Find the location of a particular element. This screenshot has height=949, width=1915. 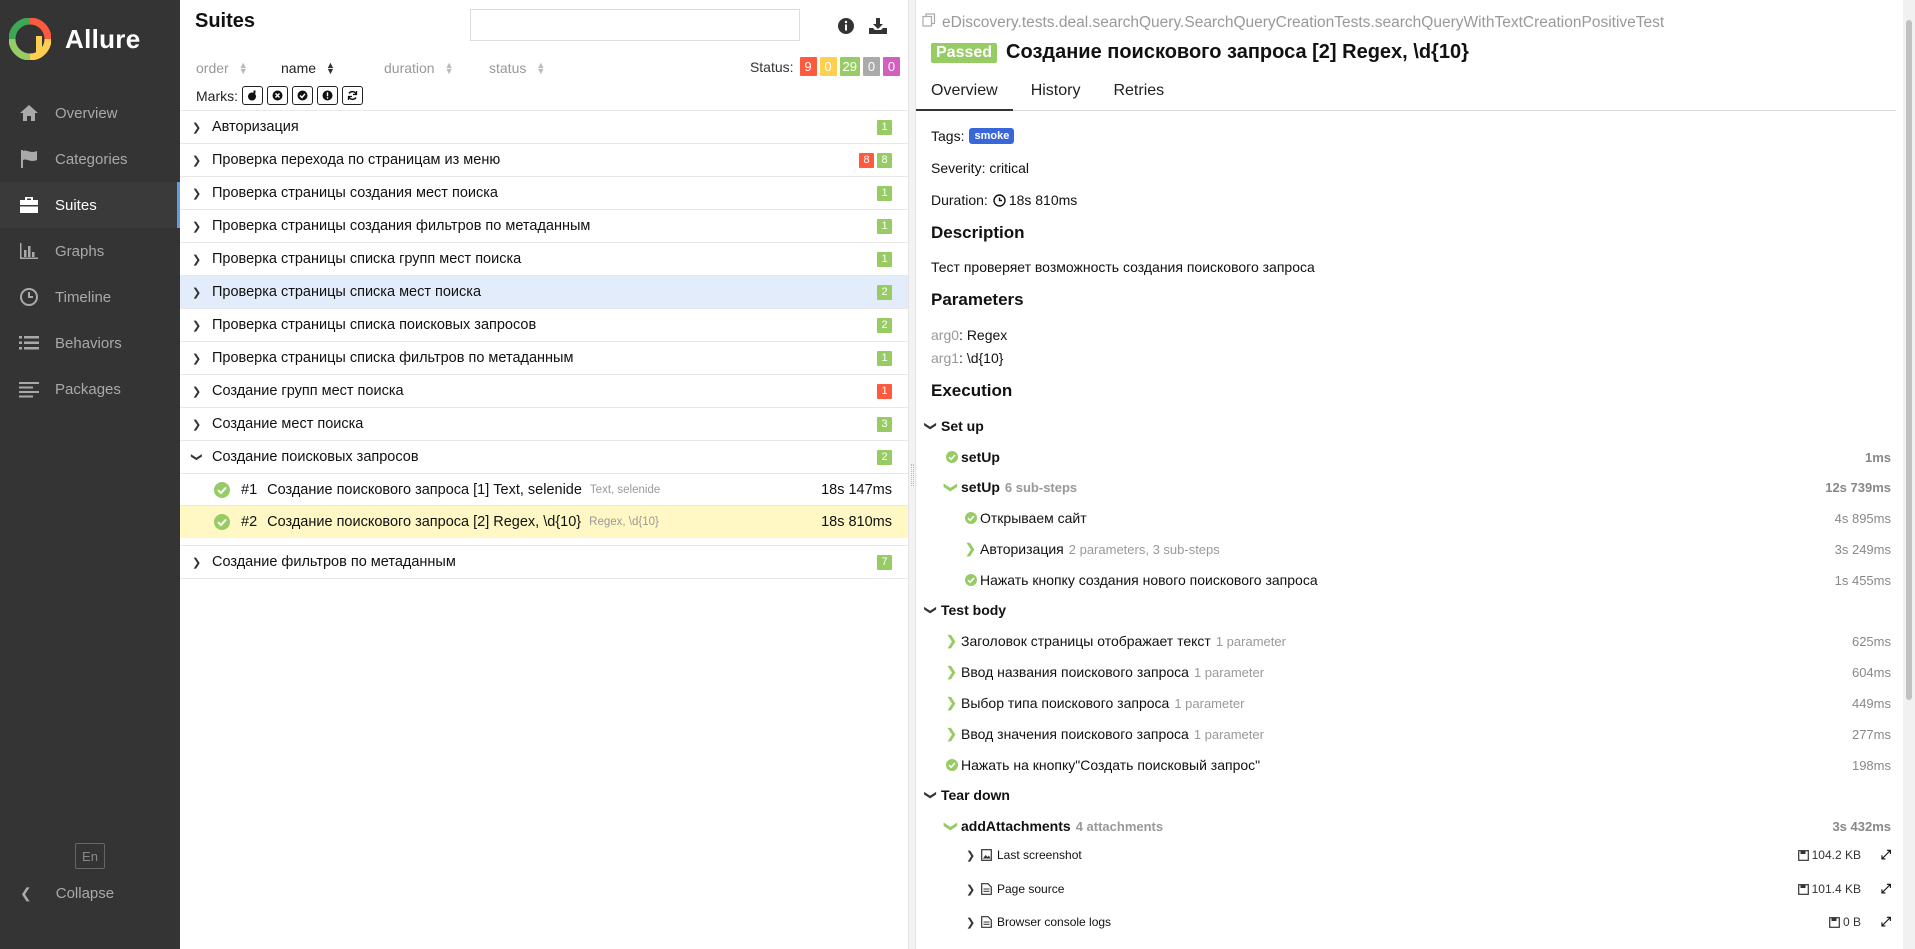

step-duration: 277ms is located at coordinates (1871, 734).